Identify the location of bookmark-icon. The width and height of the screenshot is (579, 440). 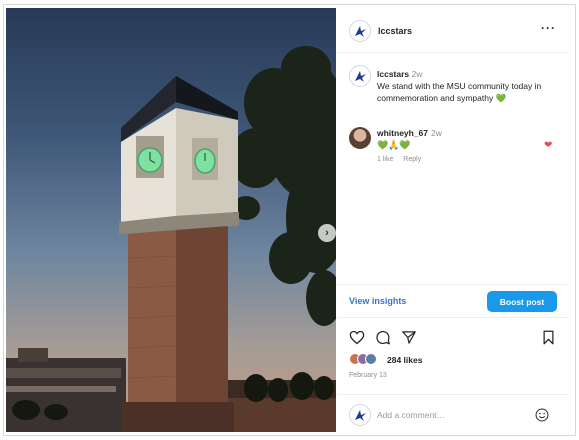
(548, 337).